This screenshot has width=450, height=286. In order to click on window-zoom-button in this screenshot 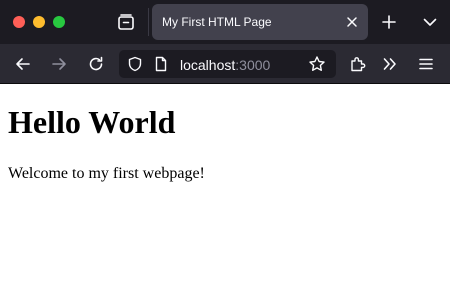, I will do `click(59, 22)`.